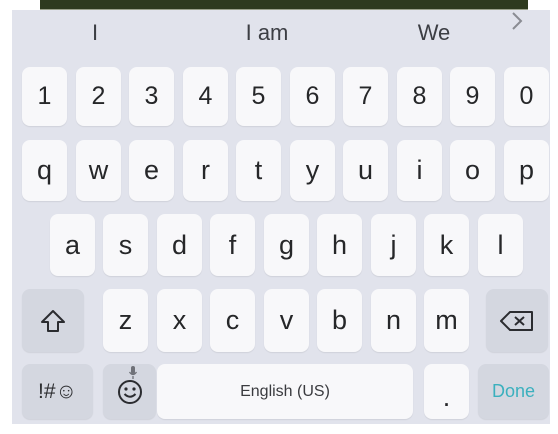 Image resolution: width=558 pixels, height=434 pixels. I want to click on key-f: f, so click(232, 245).